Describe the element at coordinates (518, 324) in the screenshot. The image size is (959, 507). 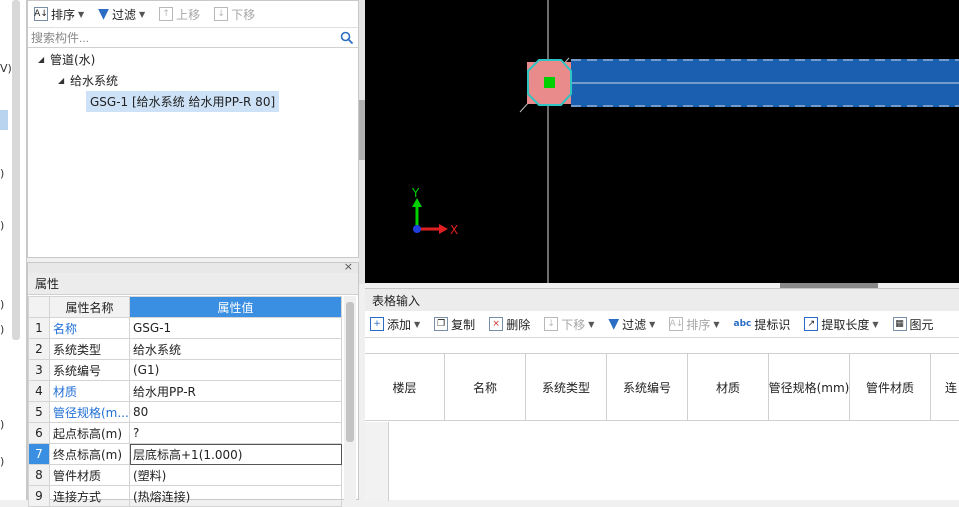
I see `delete-label: 删除` at that location.